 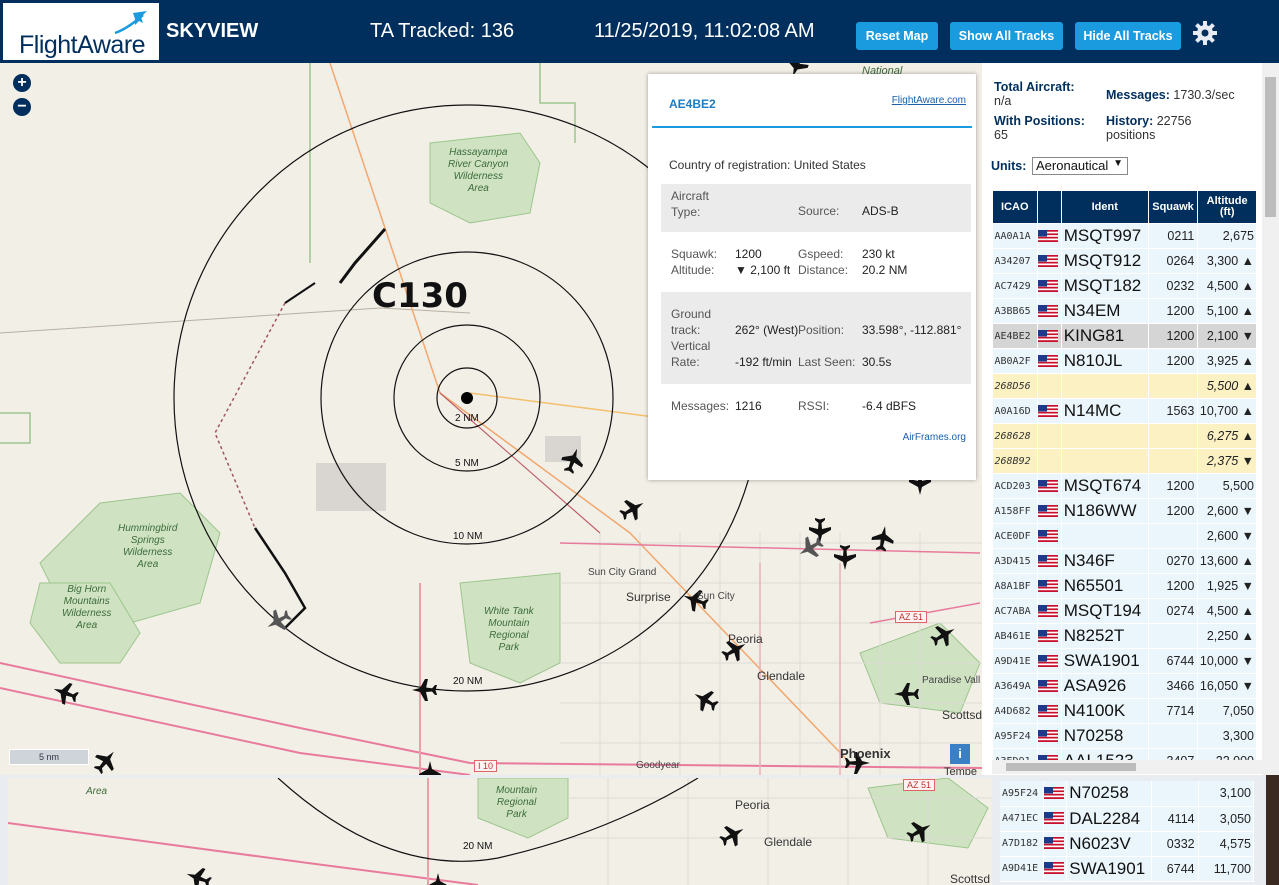 What do you see at coordinates (1105, 736) in the screenshot?
I see `row-ident: N70258` at bounding box center [1105, 736].